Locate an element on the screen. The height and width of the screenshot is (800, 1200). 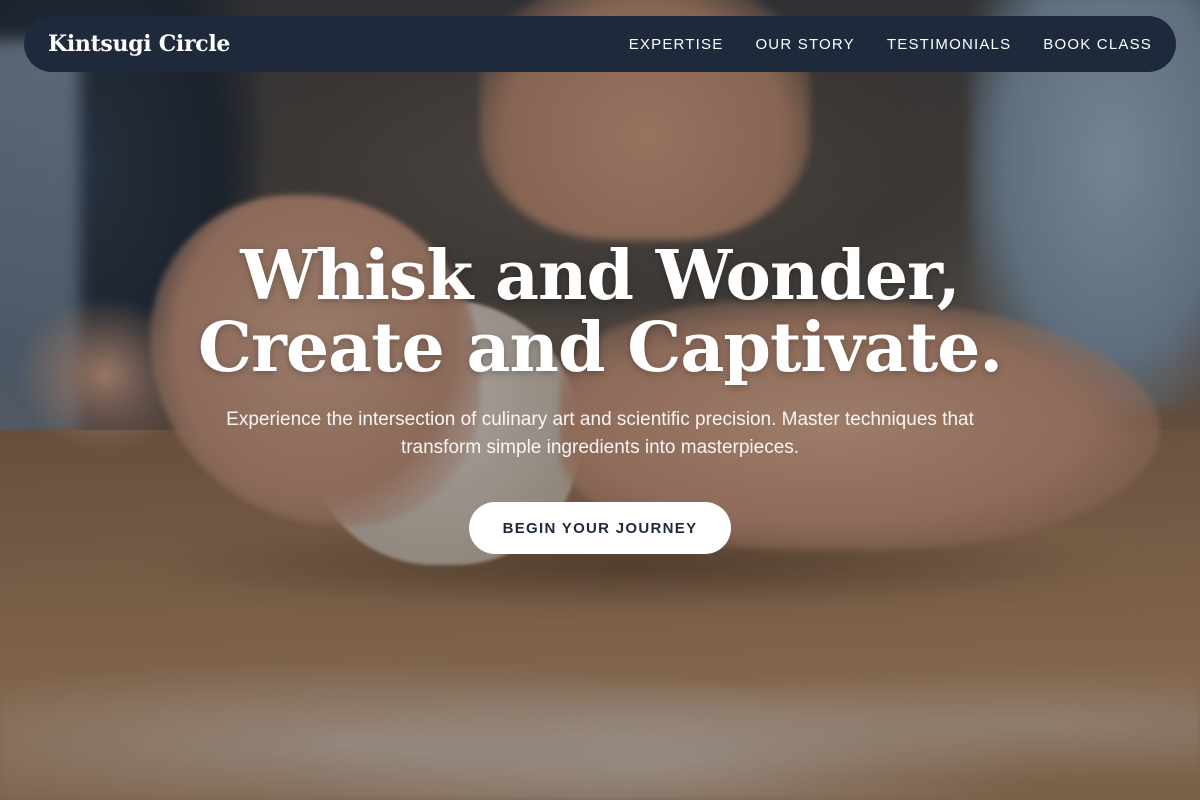
brand-logo: Kintsugi Circle is located at coordinates (139, 44).